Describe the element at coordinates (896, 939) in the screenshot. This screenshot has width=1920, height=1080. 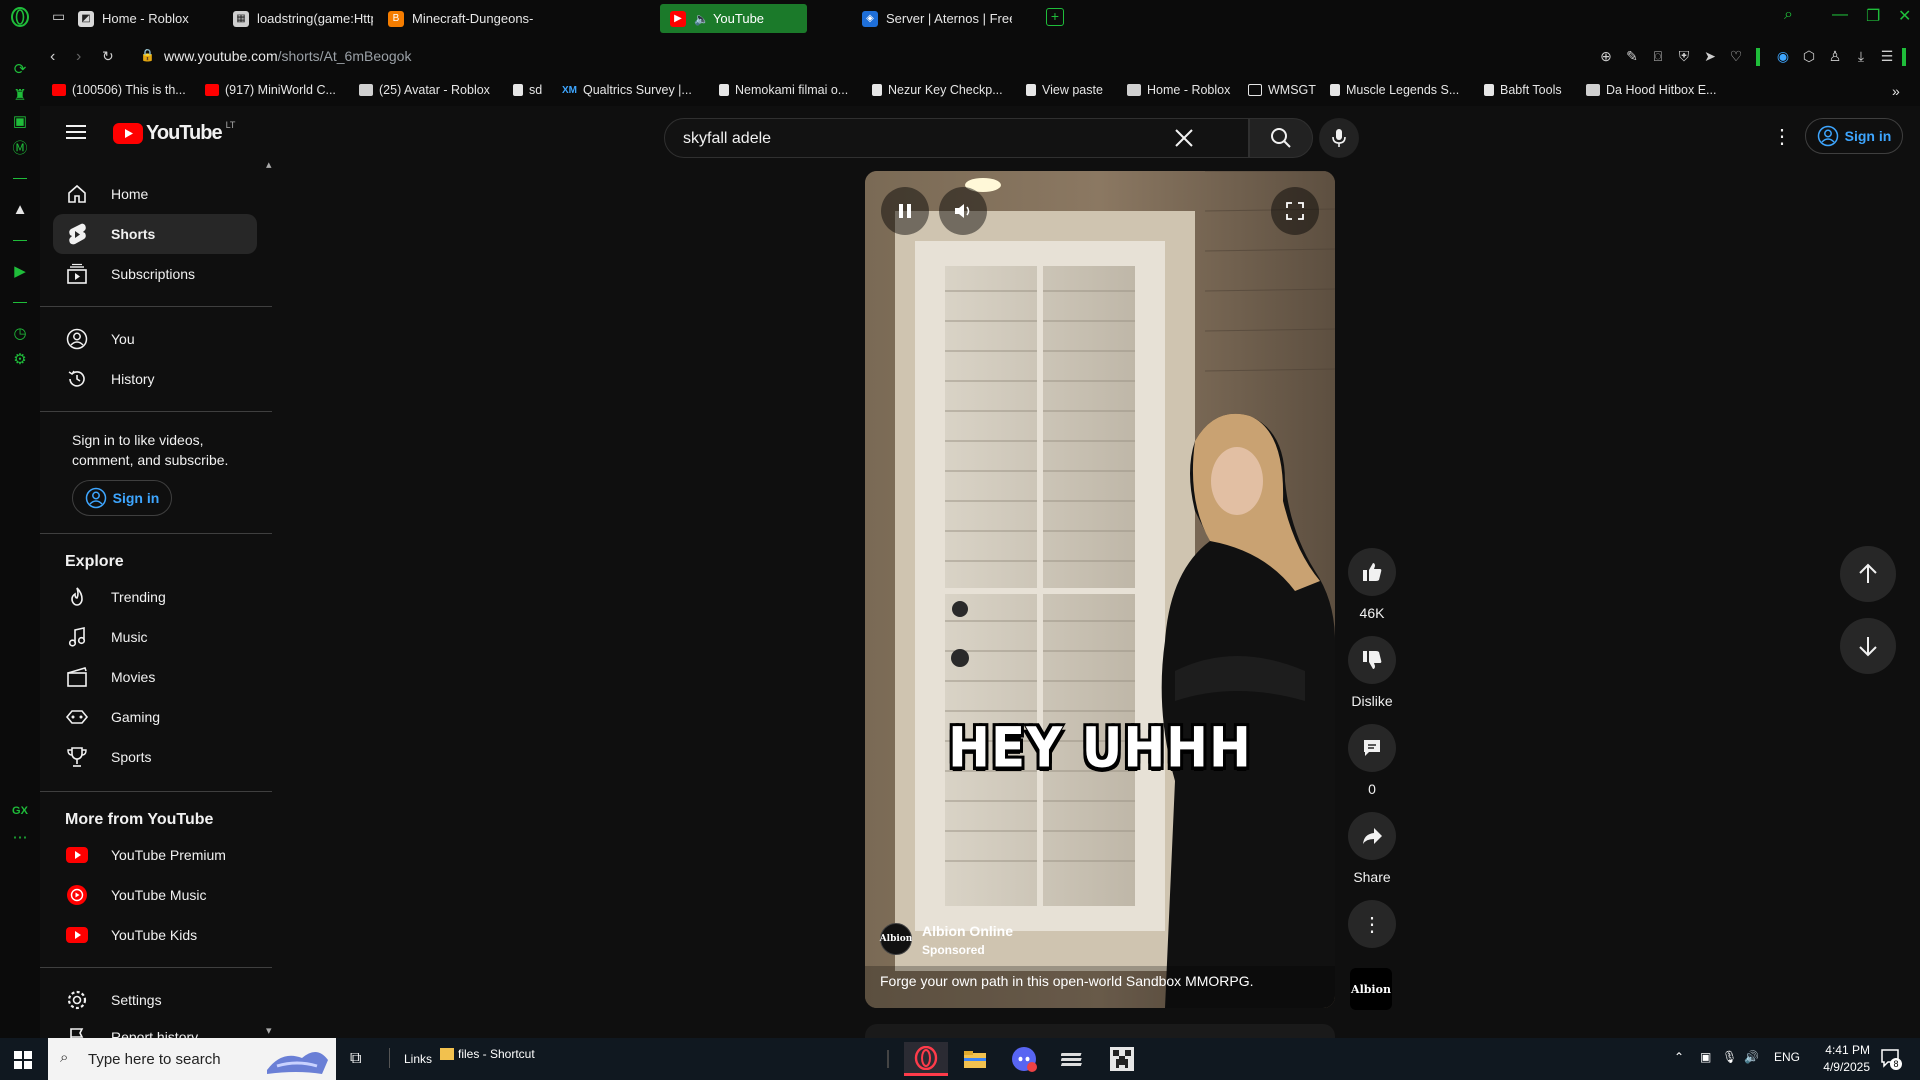
I see `channel-avatar: Albion` at that location.